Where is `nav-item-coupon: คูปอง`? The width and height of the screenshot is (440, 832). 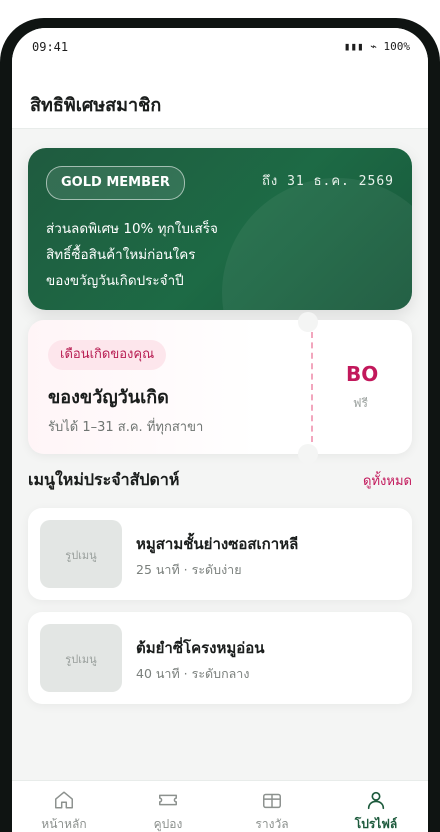 nav-item-coupon: คูปอง is located at coordinates (168, 806).